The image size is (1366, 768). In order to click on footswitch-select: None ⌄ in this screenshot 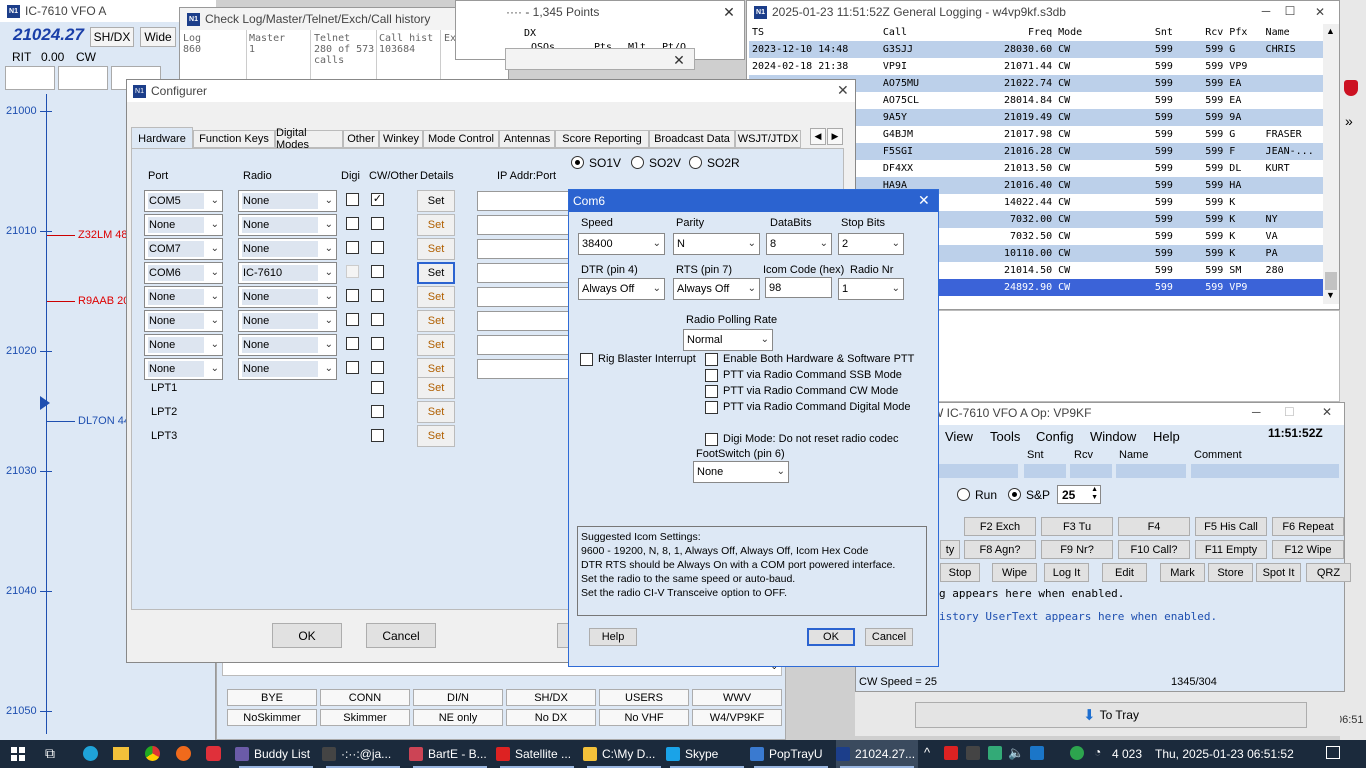, I will do `click(741, 472)`.